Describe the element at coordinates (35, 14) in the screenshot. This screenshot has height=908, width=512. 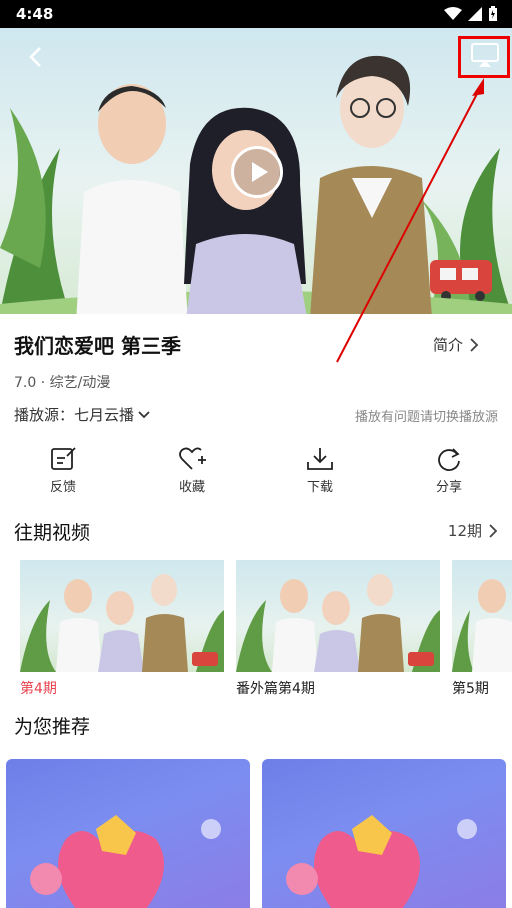
I see `status-time: 4:48` at that location.